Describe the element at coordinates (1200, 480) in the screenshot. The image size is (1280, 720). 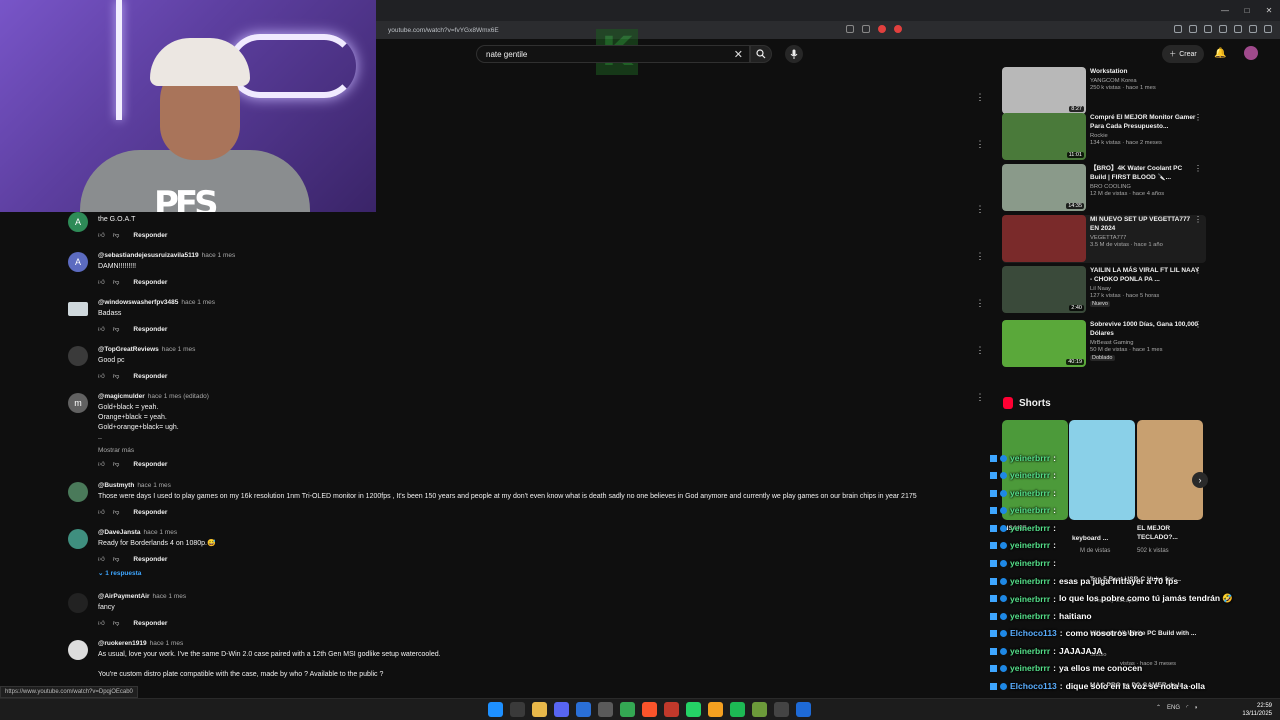
I see `shorts-next-icon: ›` at that location.